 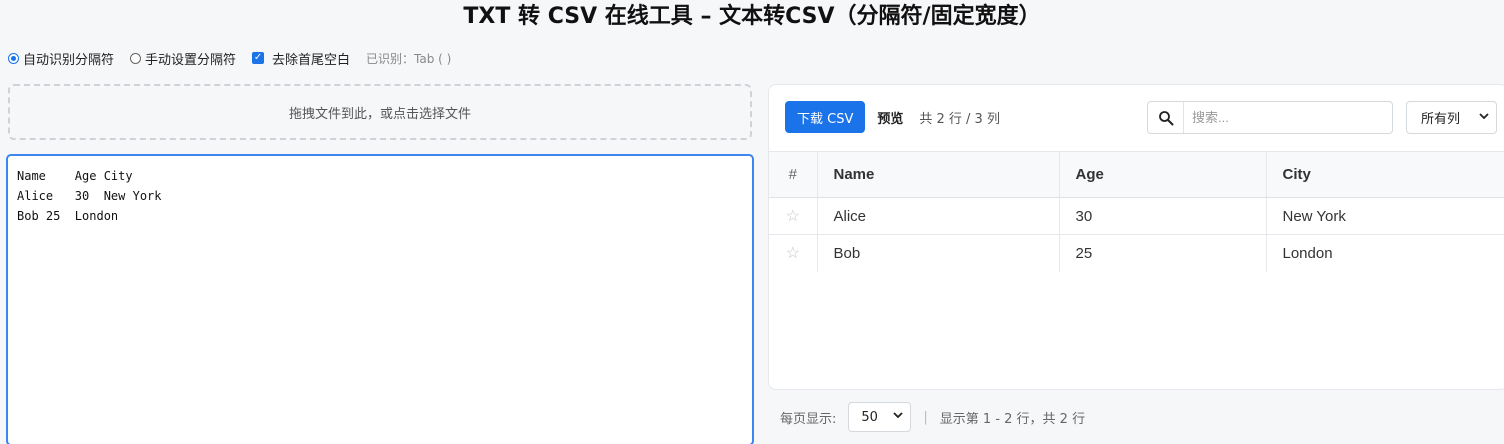 I want to click on header-age: Age, so click(x=1162, y=174).